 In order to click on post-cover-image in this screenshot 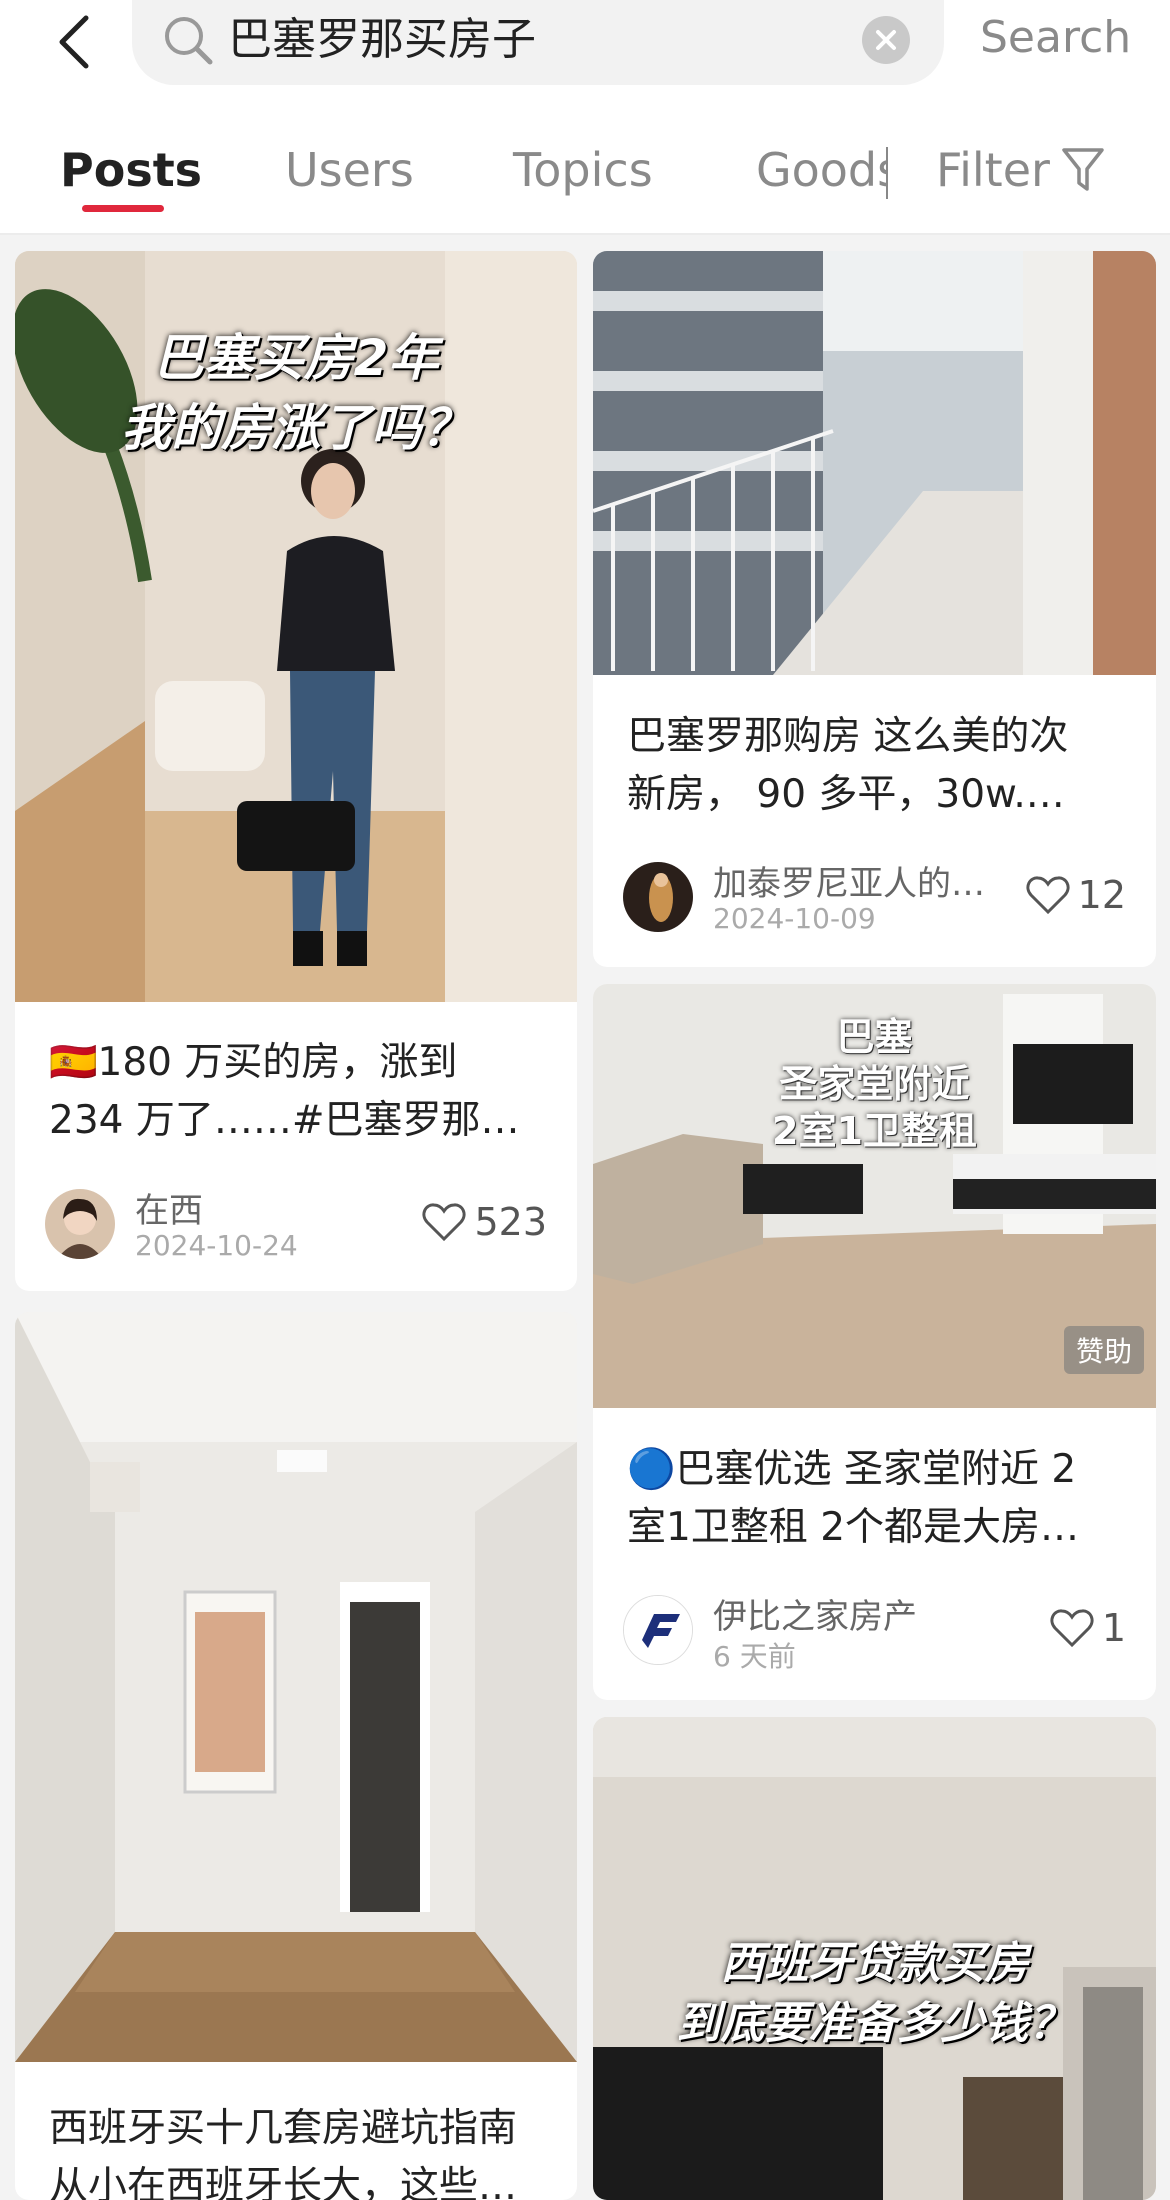, I will do `click(874, 463)`.